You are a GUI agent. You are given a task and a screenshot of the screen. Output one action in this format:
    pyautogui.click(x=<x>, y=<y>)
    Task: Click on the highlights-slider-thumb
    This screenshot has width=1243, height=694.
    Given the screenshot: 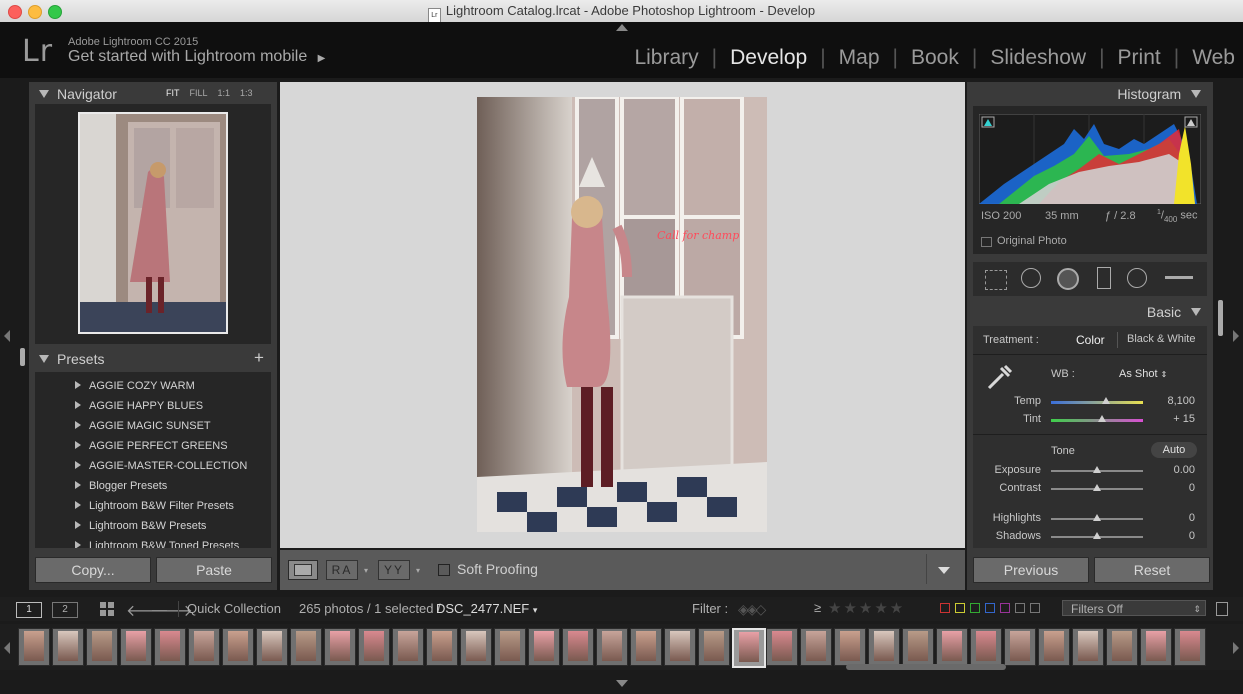 What is the action you would take?
    pyautogui.click(x=1097, y=517)
    